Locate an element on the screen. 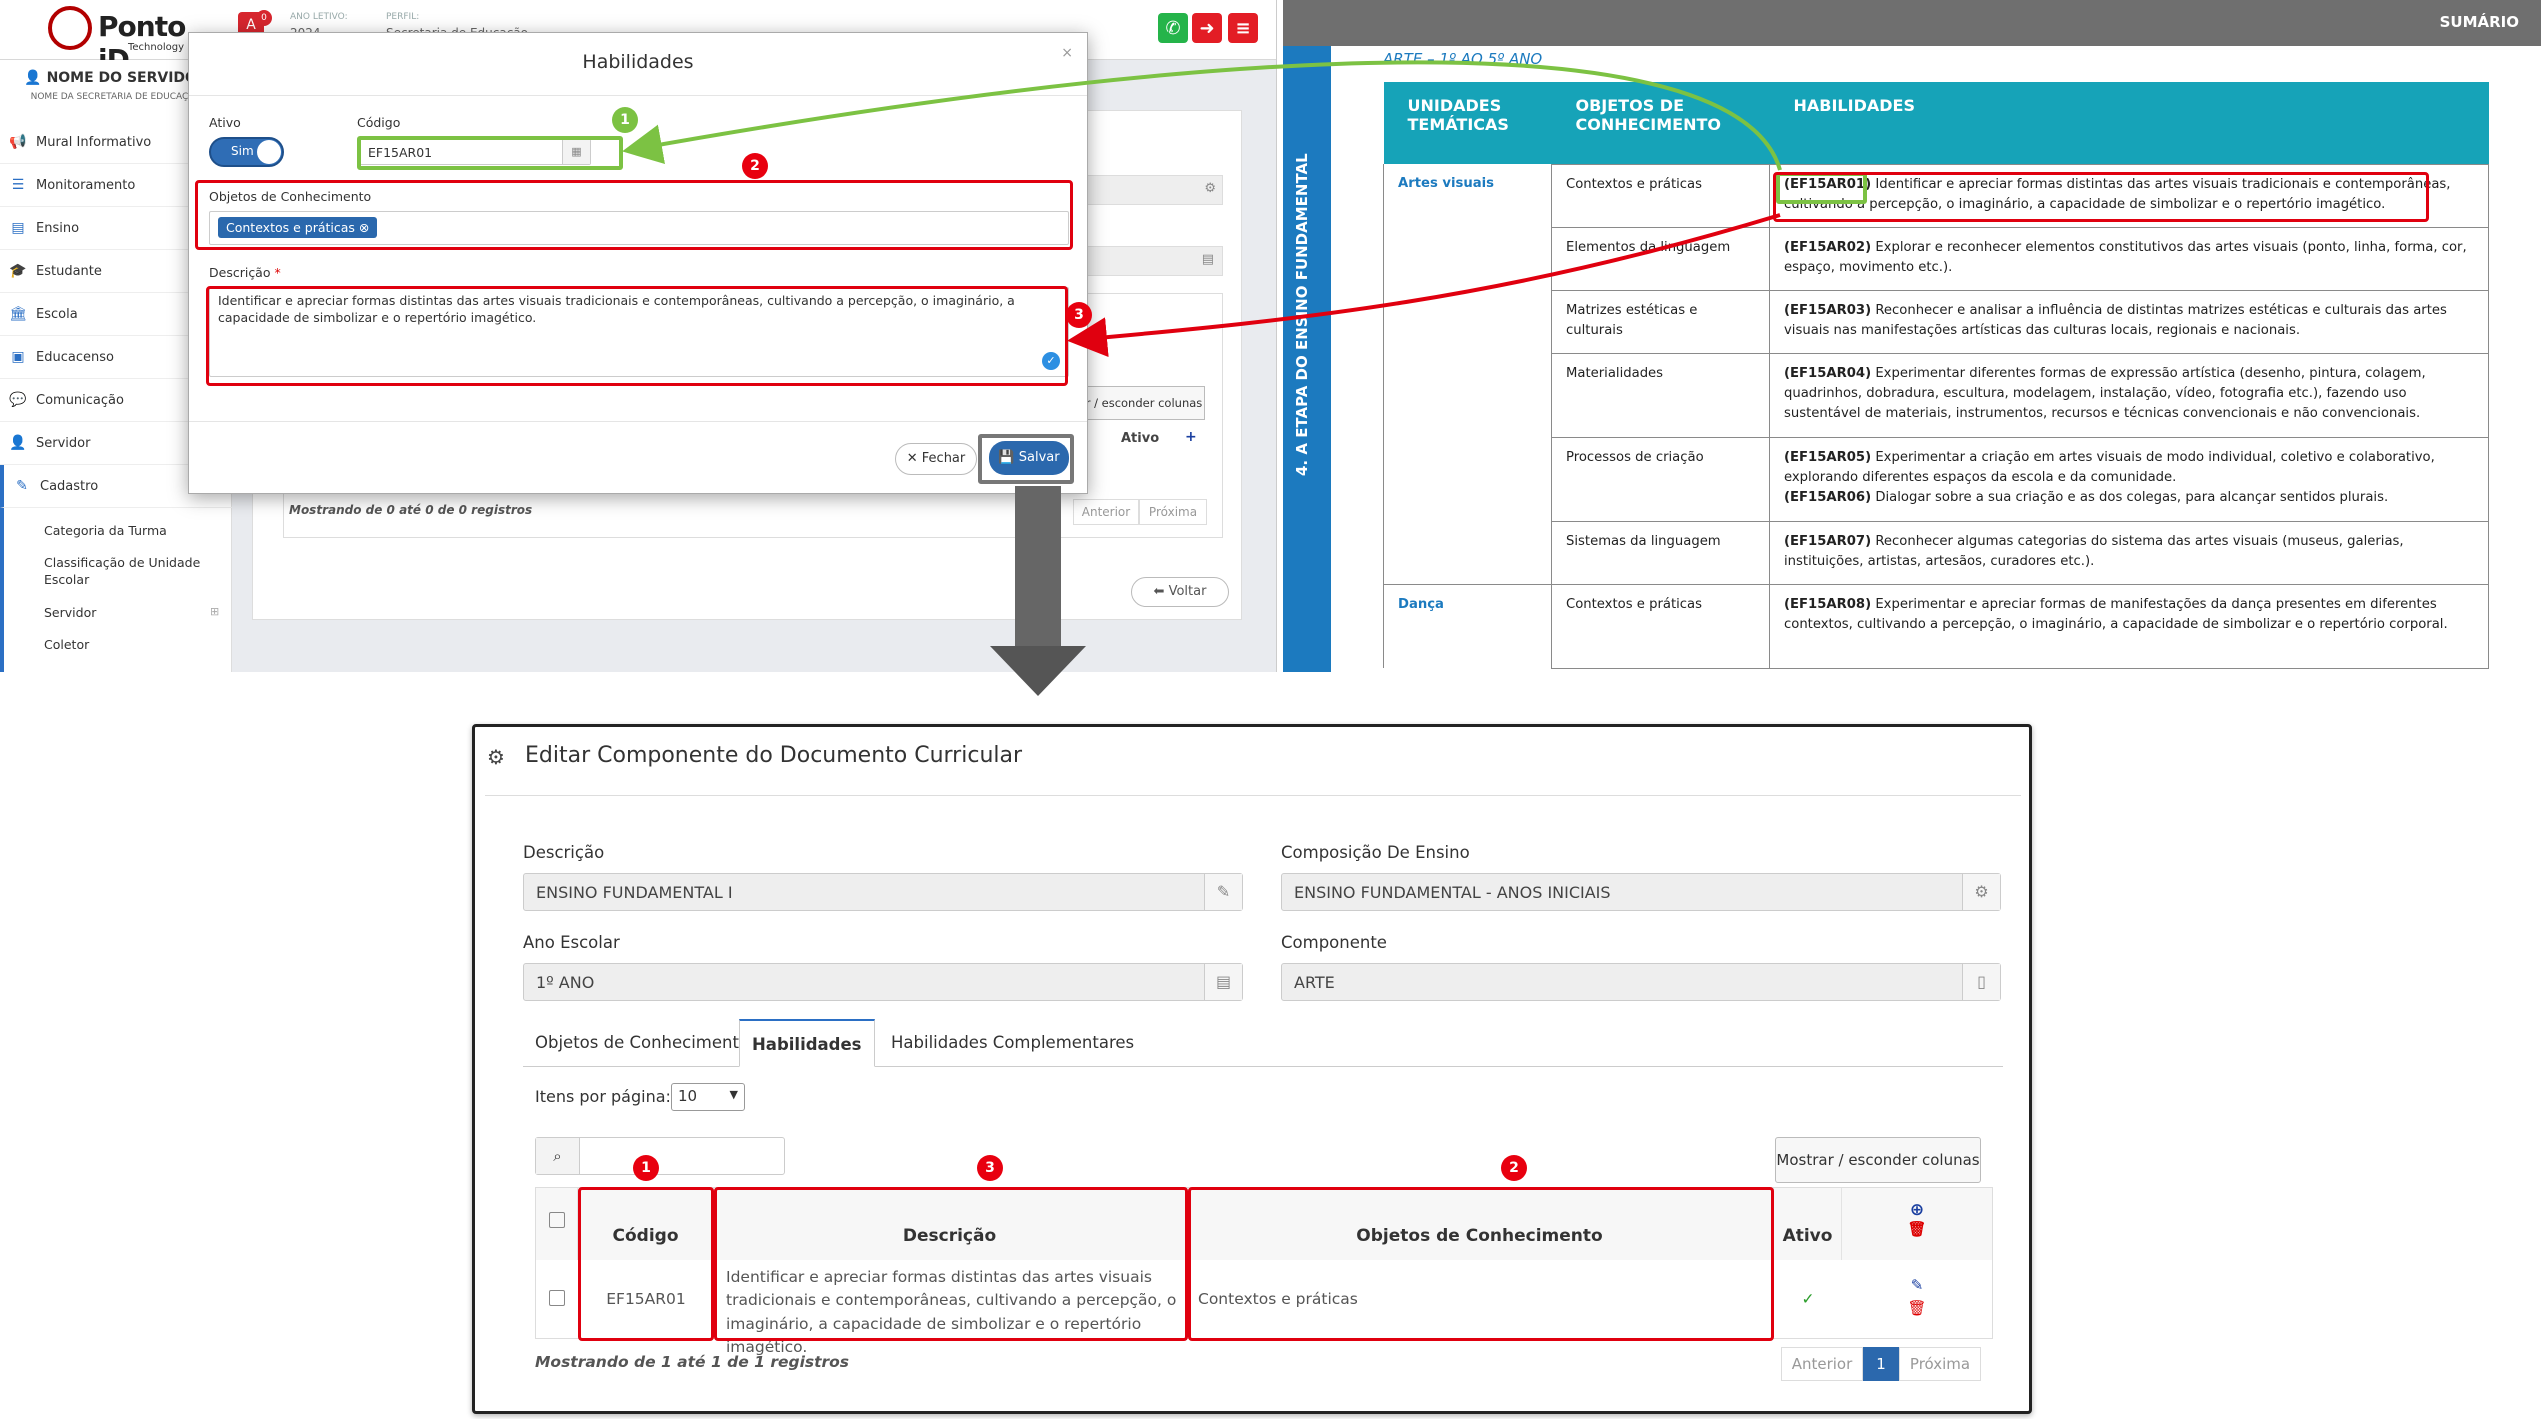 This screenshot has width=2541, height=1419. chevron-down-icon: ▼ is located at coordinates (733, 1094).